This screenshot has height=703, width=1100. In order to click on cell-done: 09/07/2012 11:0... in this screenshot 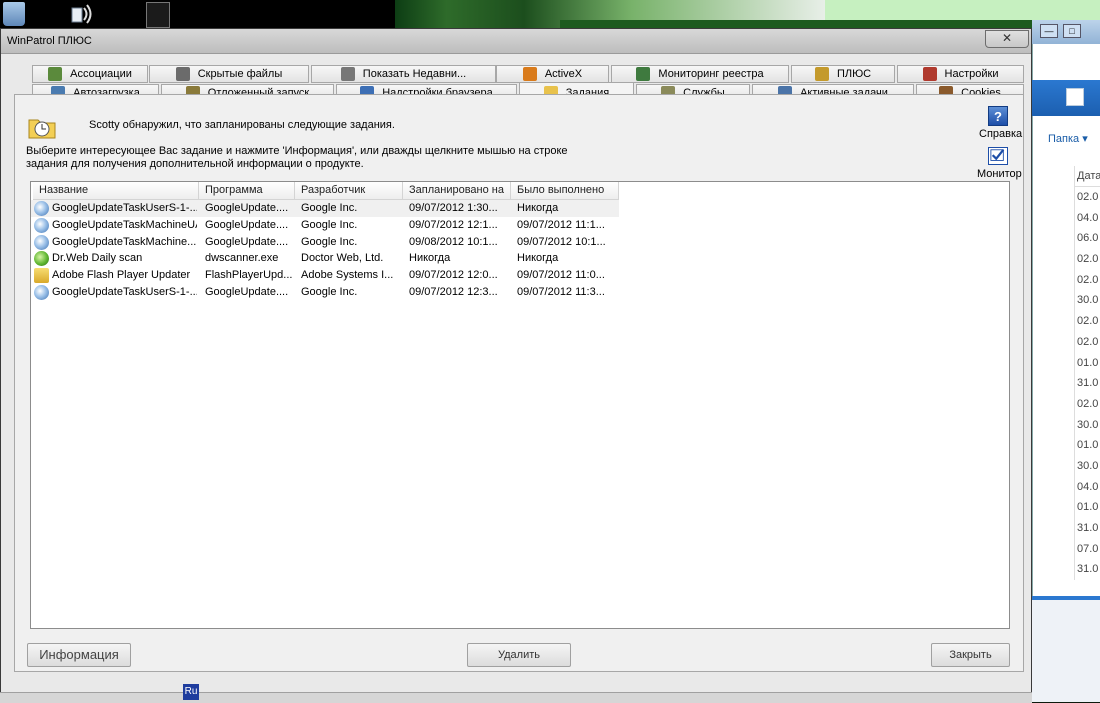, I will do `click(561, 275)`.